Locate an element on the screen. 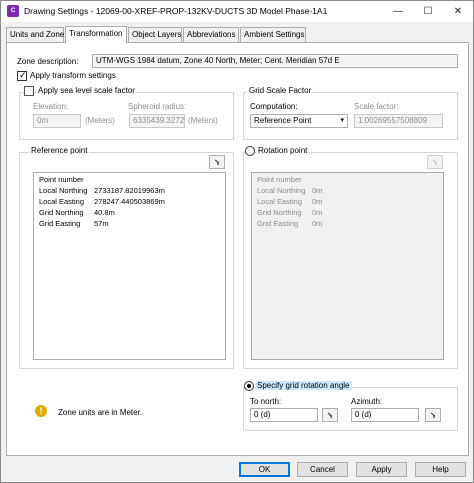 The width and height of the screenshot is (474, 483). azimuth-field: 0 (d) is located at coordinates (385, 415).